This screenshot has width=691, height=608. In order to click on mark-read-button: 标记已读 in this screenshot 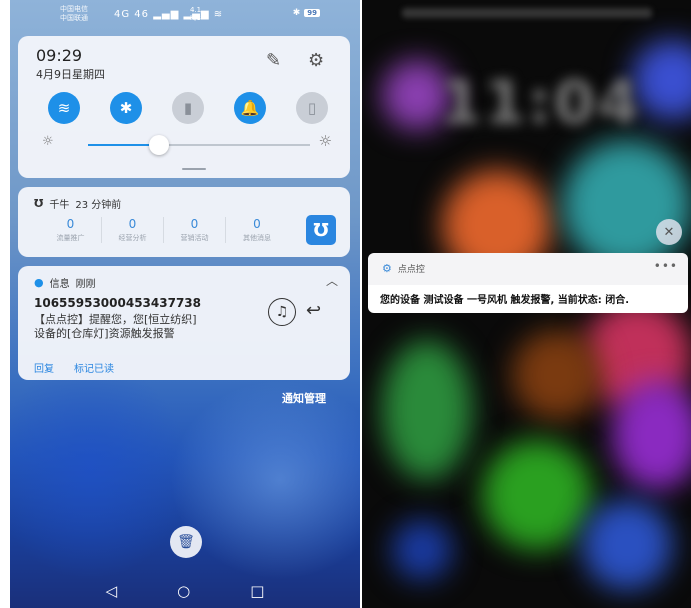, I will do `click(94, 367)`.